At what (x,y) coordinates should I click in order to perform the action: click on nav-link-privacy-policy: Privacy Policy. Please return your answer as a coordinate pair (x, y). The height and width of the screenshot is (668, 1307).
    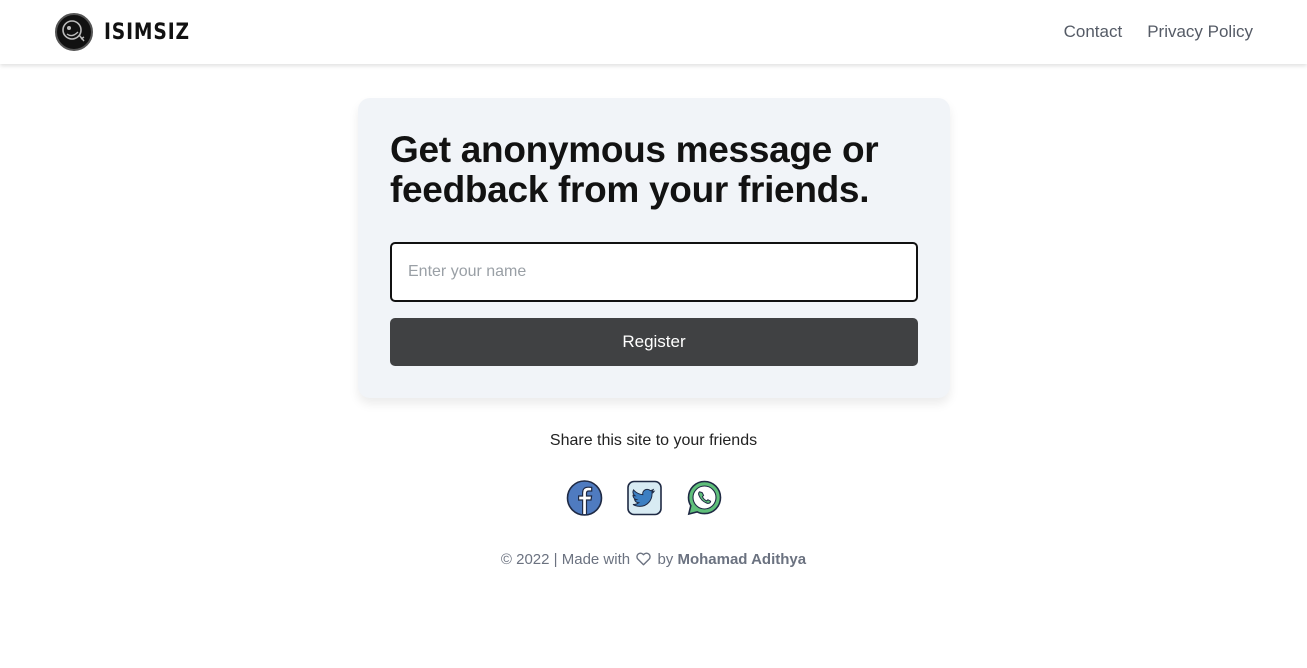
    Looking at the image, I should click on (1200, 32).